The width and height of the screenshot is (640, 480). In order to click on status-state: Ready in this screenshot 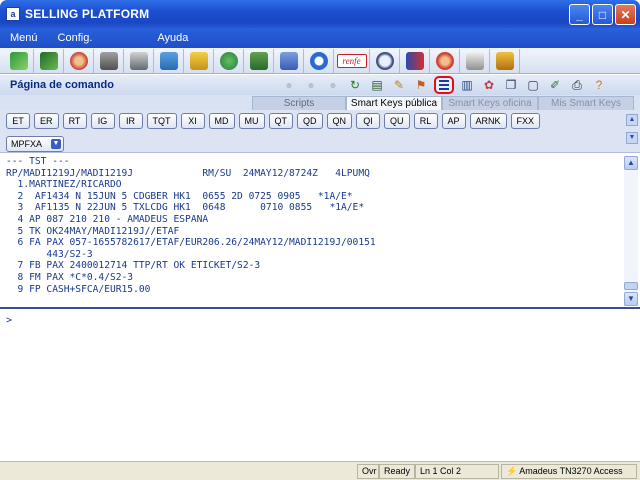, I will do `click(397, 471)`.